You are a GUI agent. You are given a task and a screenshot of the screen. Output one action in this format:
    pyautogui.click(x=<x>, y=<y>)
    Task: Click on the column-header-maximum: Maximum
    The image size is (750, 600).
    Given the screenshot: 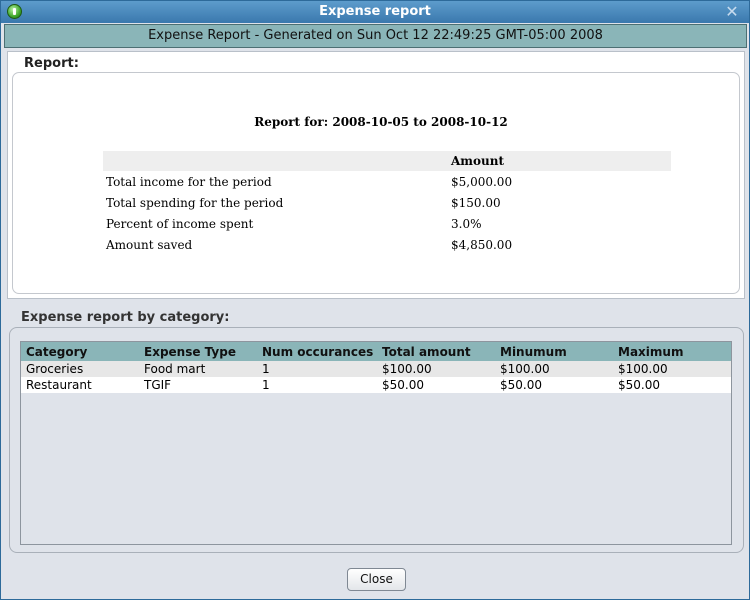 What is the action you would take?
    pyautogui.click(x=650, y=352)
    